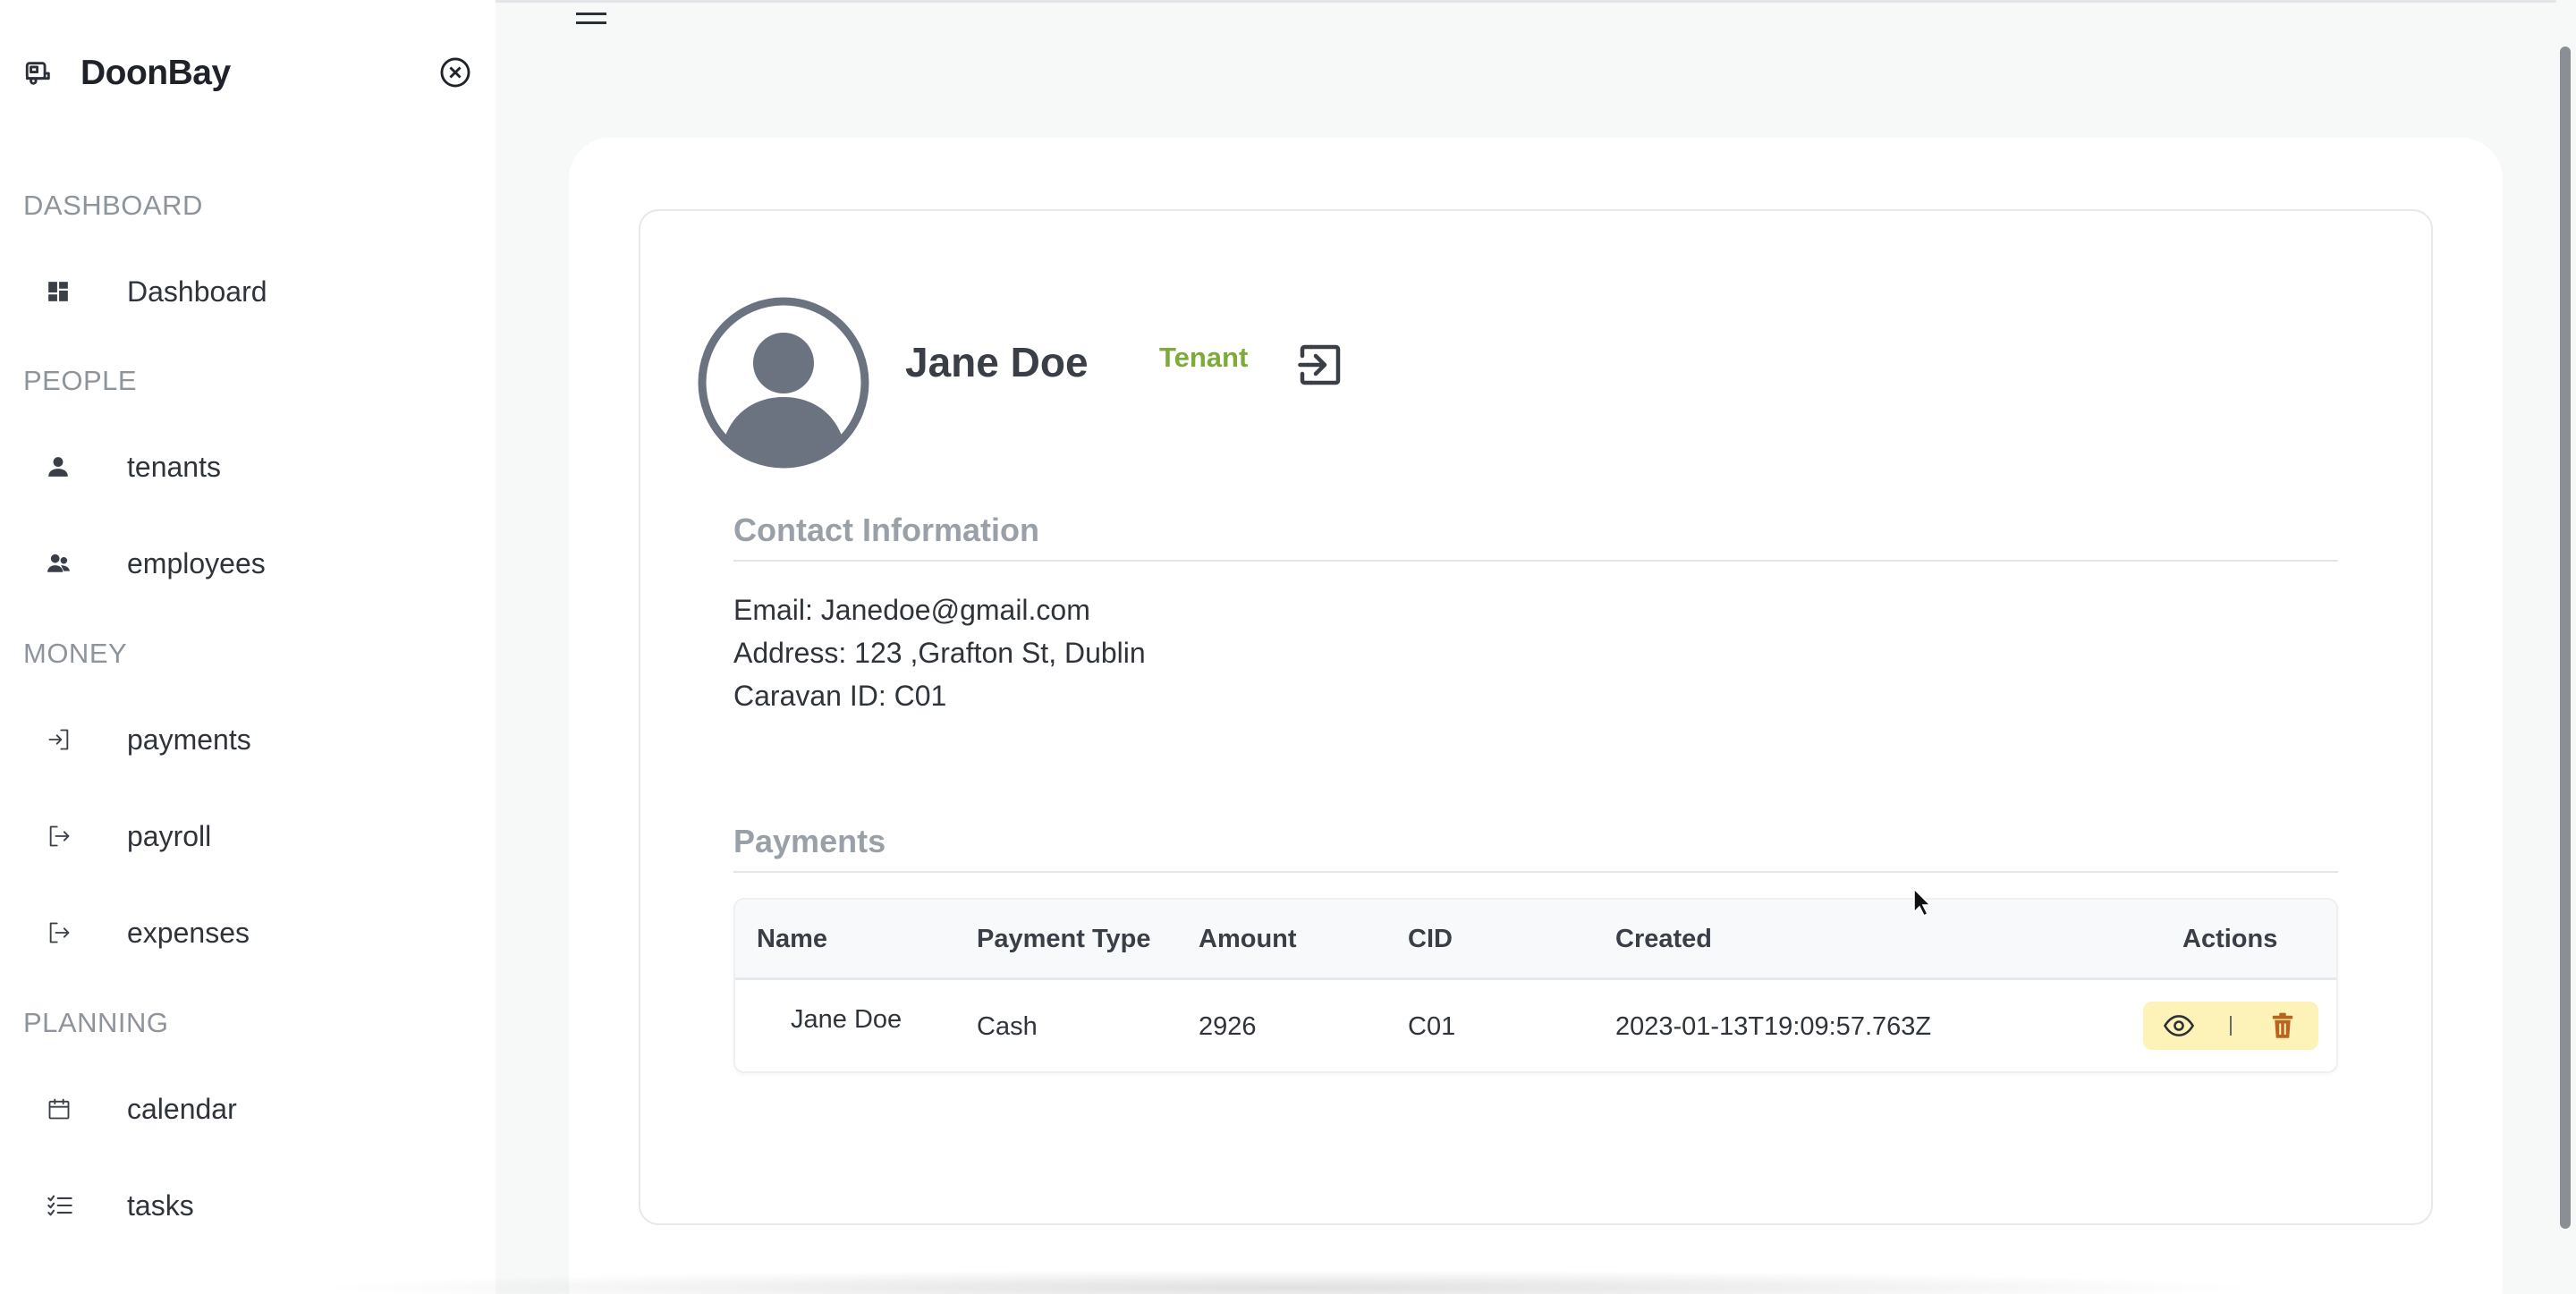 The width and height of the screenshot is (2576, 1294). I want to click on role-badge: Tenant, so click(1204, 357).